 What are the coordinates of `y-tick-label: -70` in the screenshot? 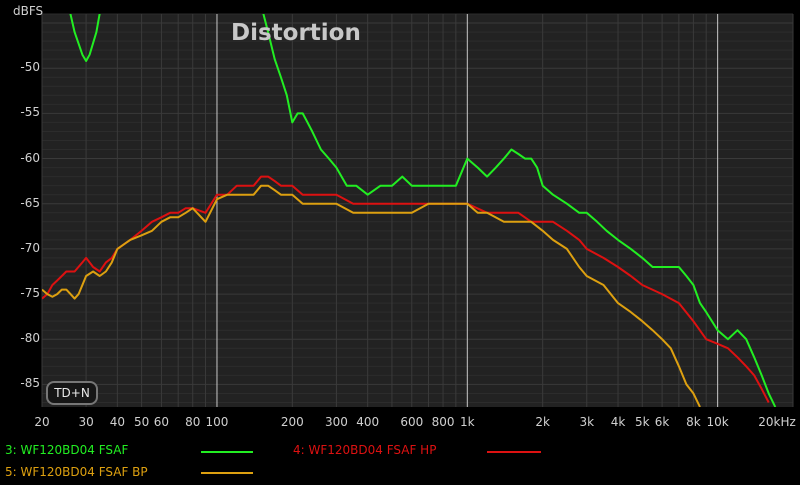 It's located at (30, 247).